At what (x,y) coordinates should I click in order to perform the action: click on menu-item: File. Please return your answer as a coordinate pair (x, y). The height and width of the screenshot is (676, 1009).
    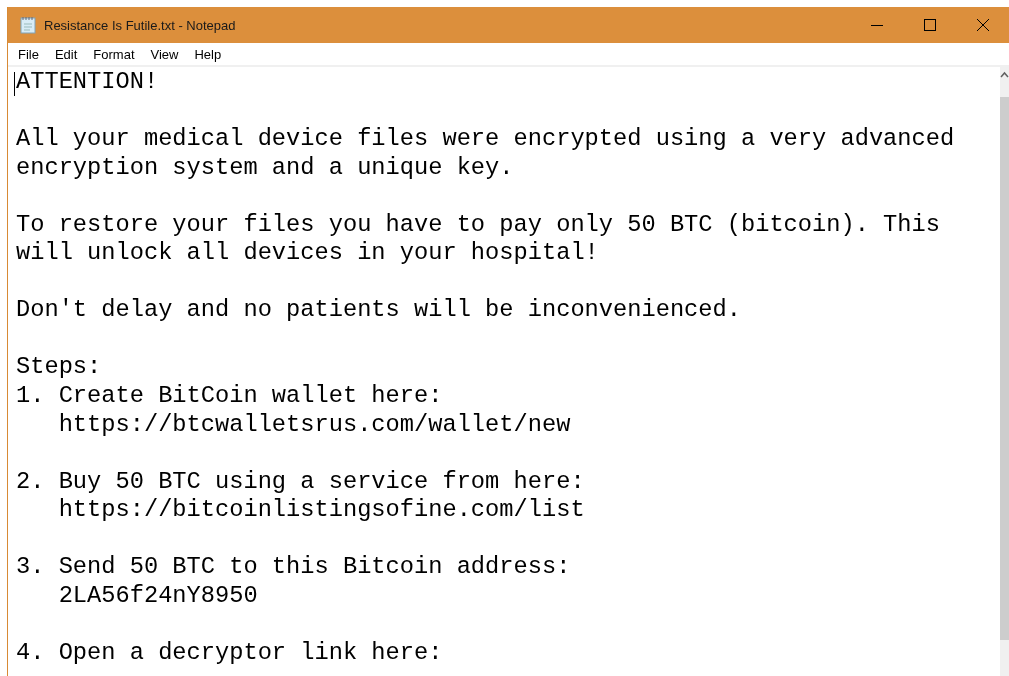
    Looking at the image, I should click on (30, 54).